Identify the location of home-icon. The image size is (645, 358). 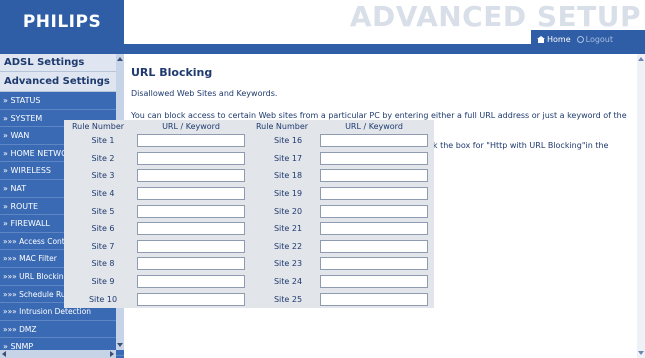
(541, 39).